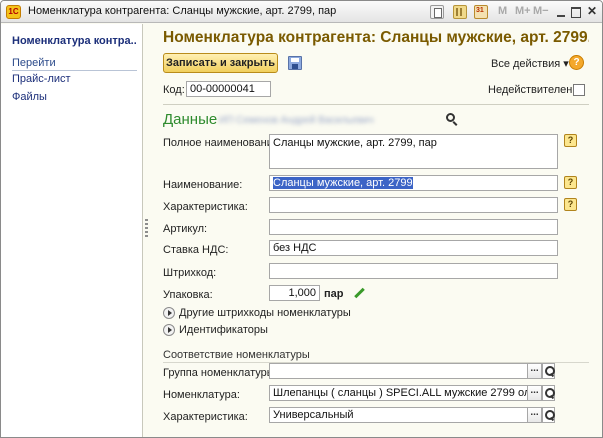  What do you see at coordinates (220, 63) in the screenshot?
I see `save-and-close-button: Записать и закрыть` at bounding box center [220, 63].